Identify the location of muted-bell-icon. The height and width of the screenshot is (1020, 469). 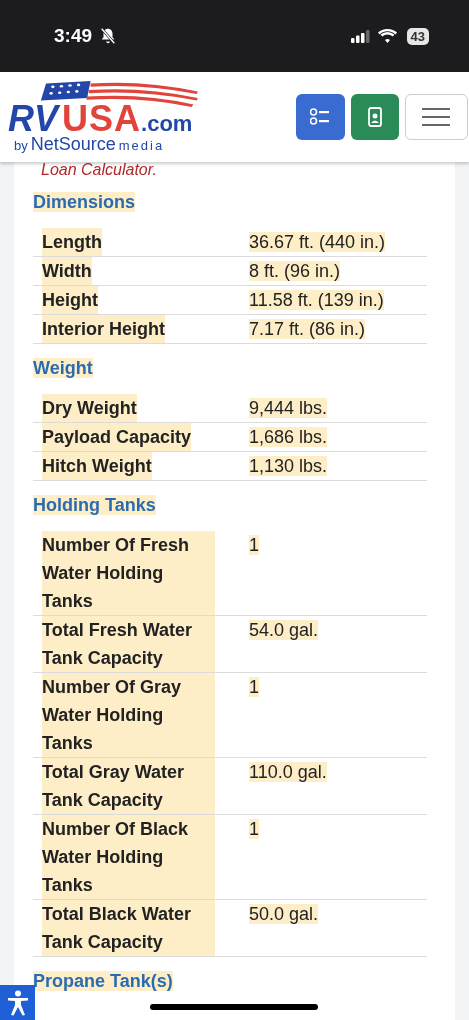
(108, 36).